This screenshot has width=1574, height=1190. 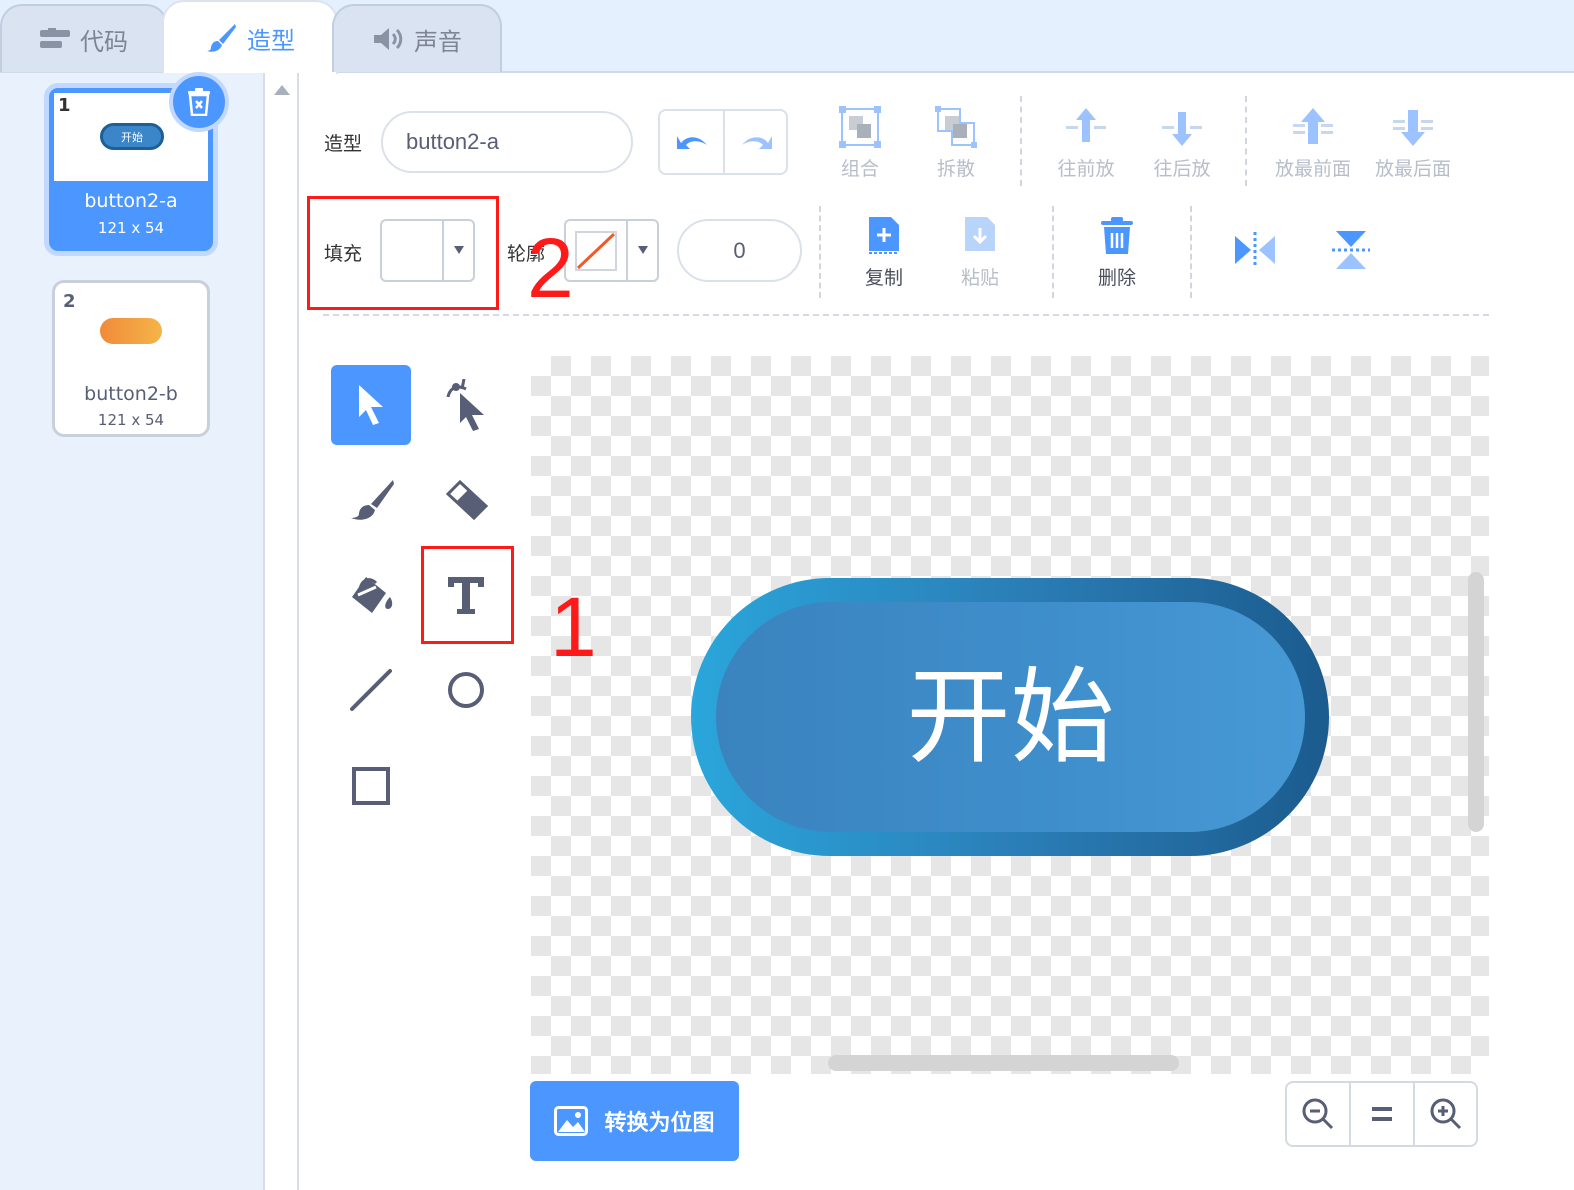 I want to click on equals-icon, so click(x=1382, y=1114).